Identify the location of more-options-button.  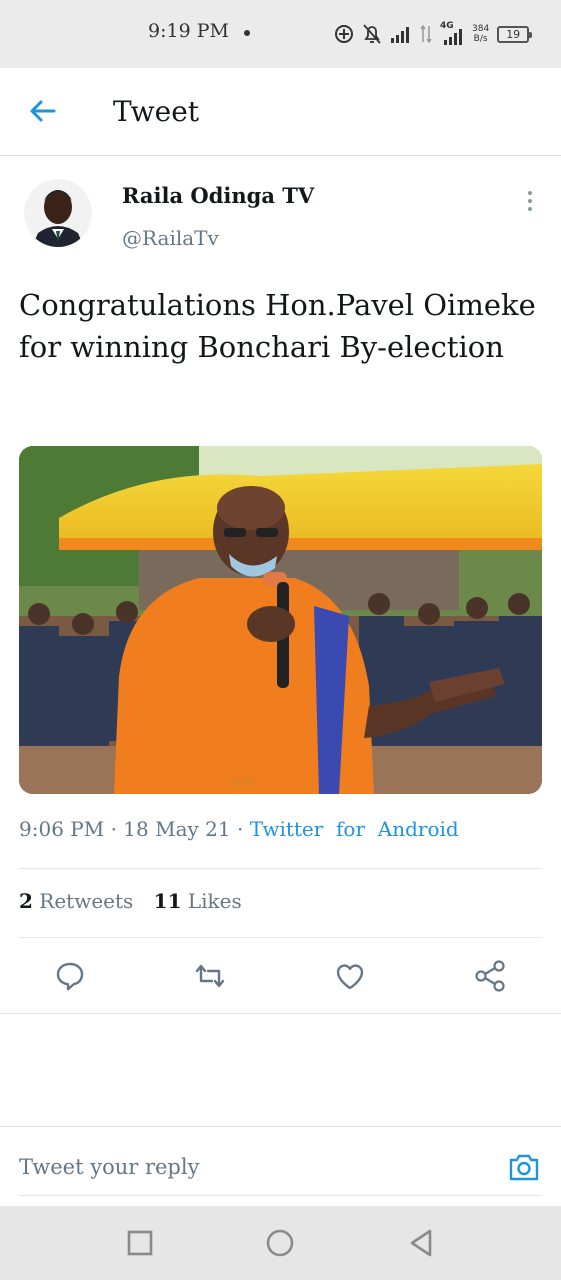
(530, 200).